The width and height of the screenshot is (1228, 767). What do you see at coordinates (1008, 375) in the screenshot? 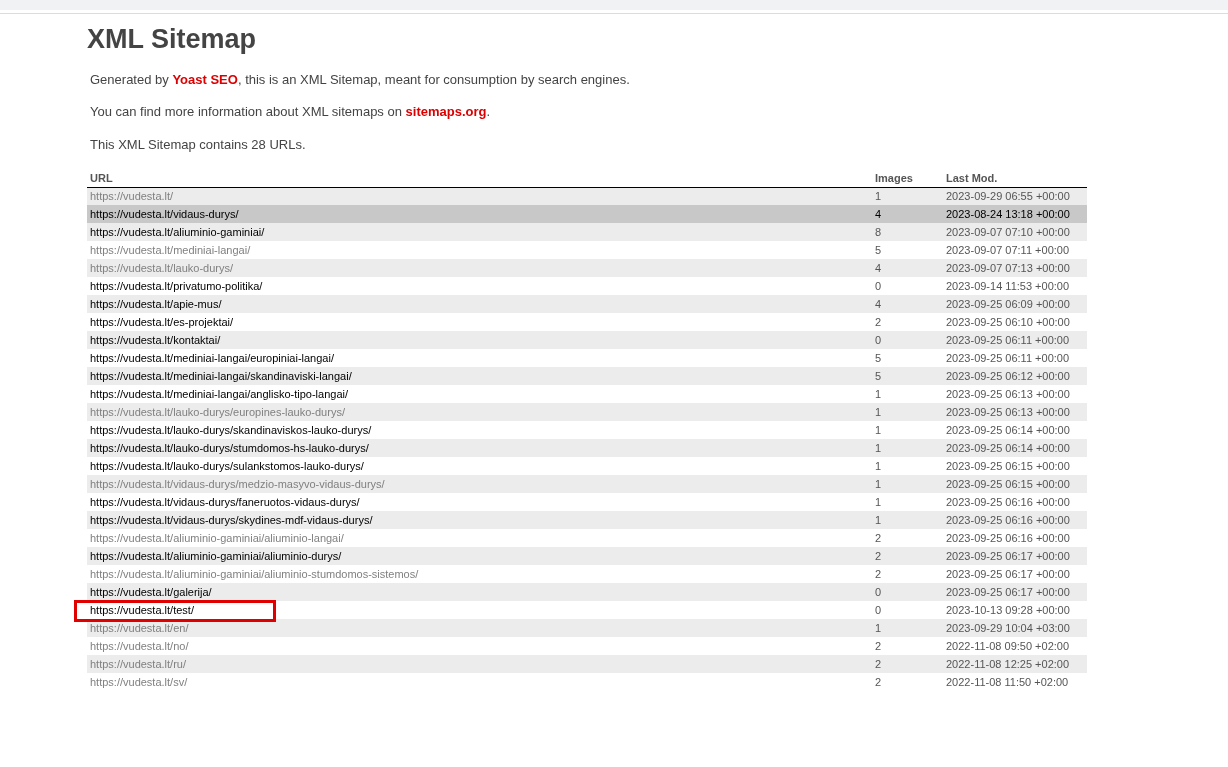
I see `last-modified-date: 2023-09-25 06:12 +00:00` at bounding box center [1008, 375].